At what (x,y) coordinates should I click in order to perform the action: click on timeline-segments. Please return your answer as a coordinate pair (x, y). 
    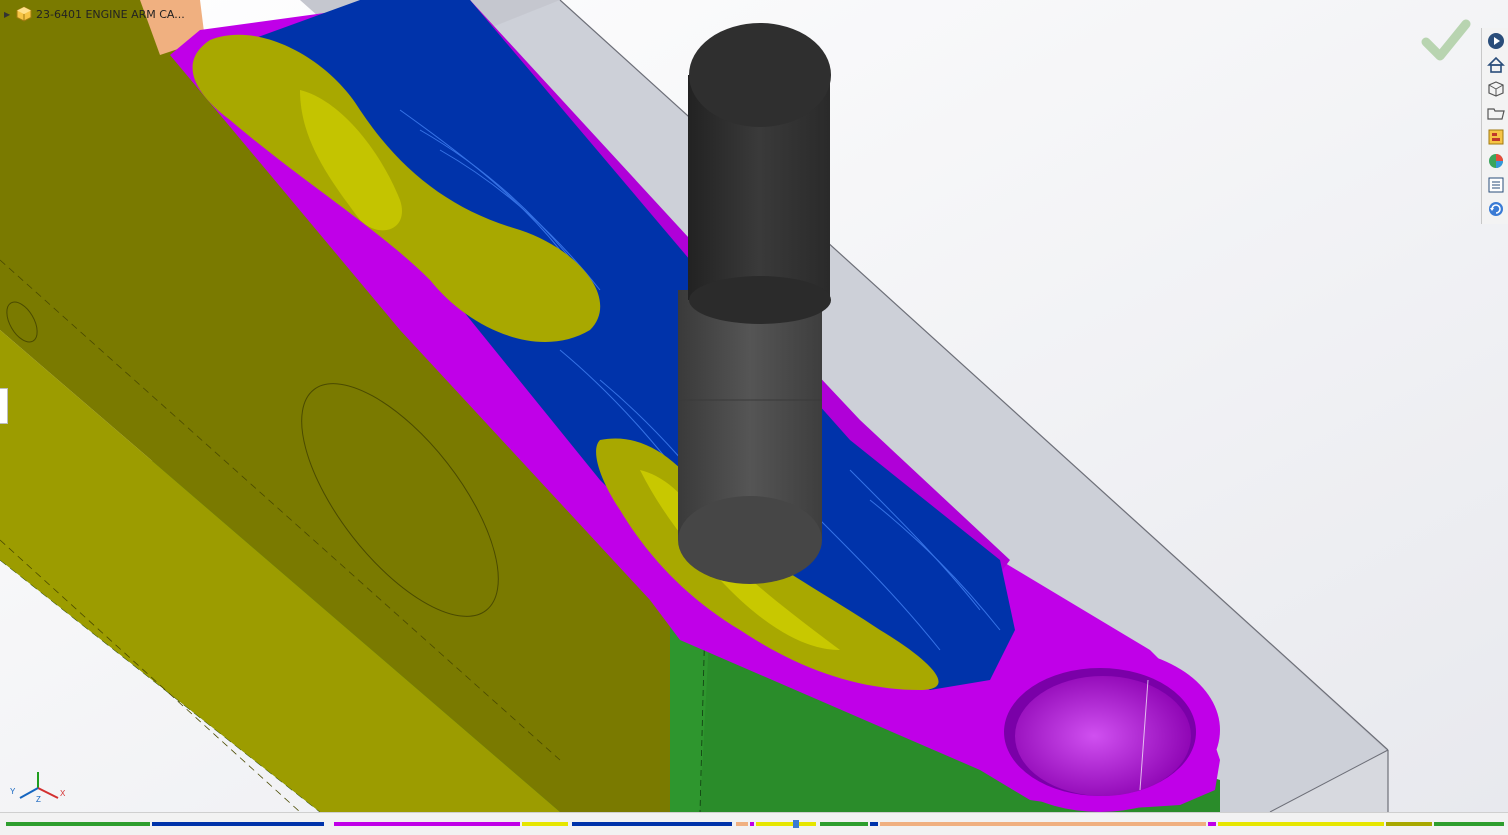
    Looking at the image, I should click on (754, 824).